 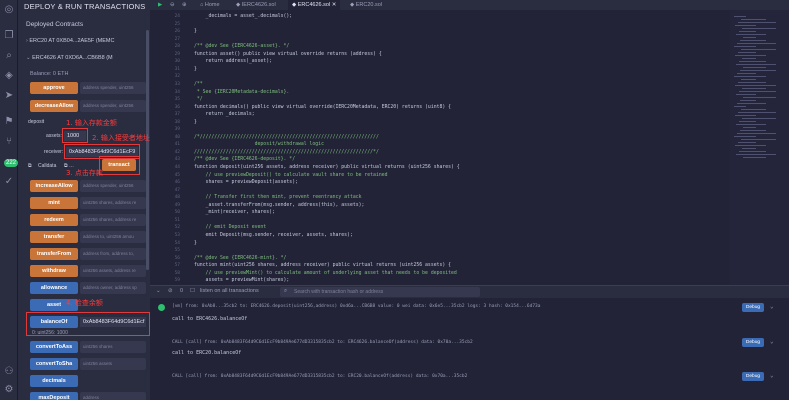 I want to click on transfer-from-button: transferFrom, so click(x=54, y=254).